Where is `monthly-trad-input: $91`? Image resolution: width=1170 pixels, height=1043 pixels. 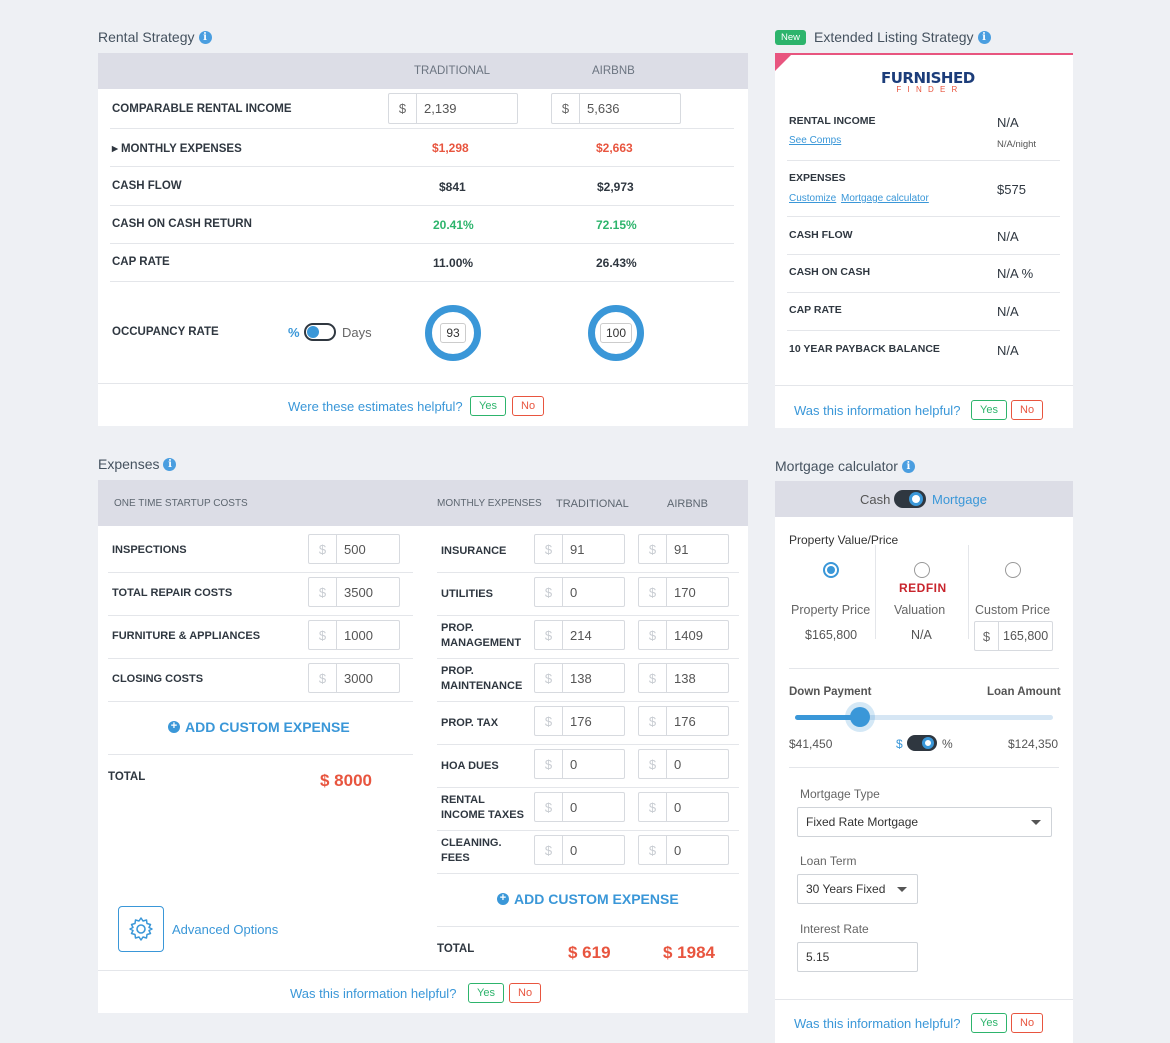 monthly-trad-input: $91 is located at coordinates (579, 549).